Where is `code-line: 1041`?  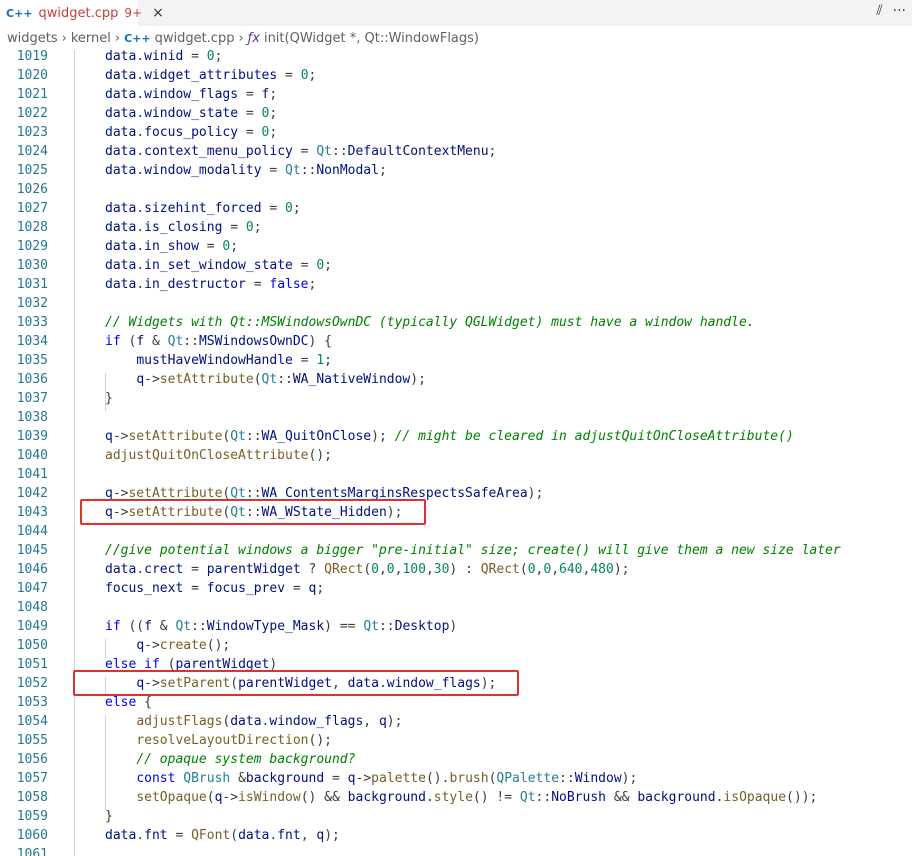 code-line: 1041 is located at coordinates (456, 474).